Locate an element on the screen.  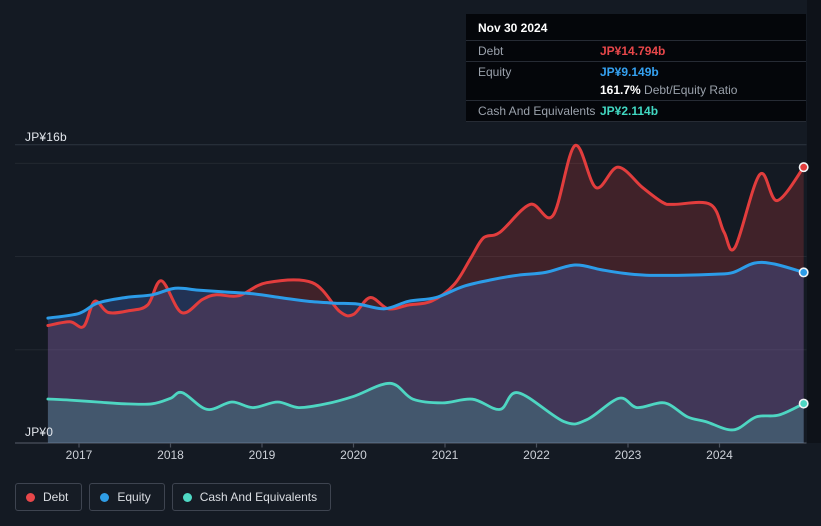
tooltip-ratio-label: Debt/Equity Ratio is located at coordinates (691, 90).